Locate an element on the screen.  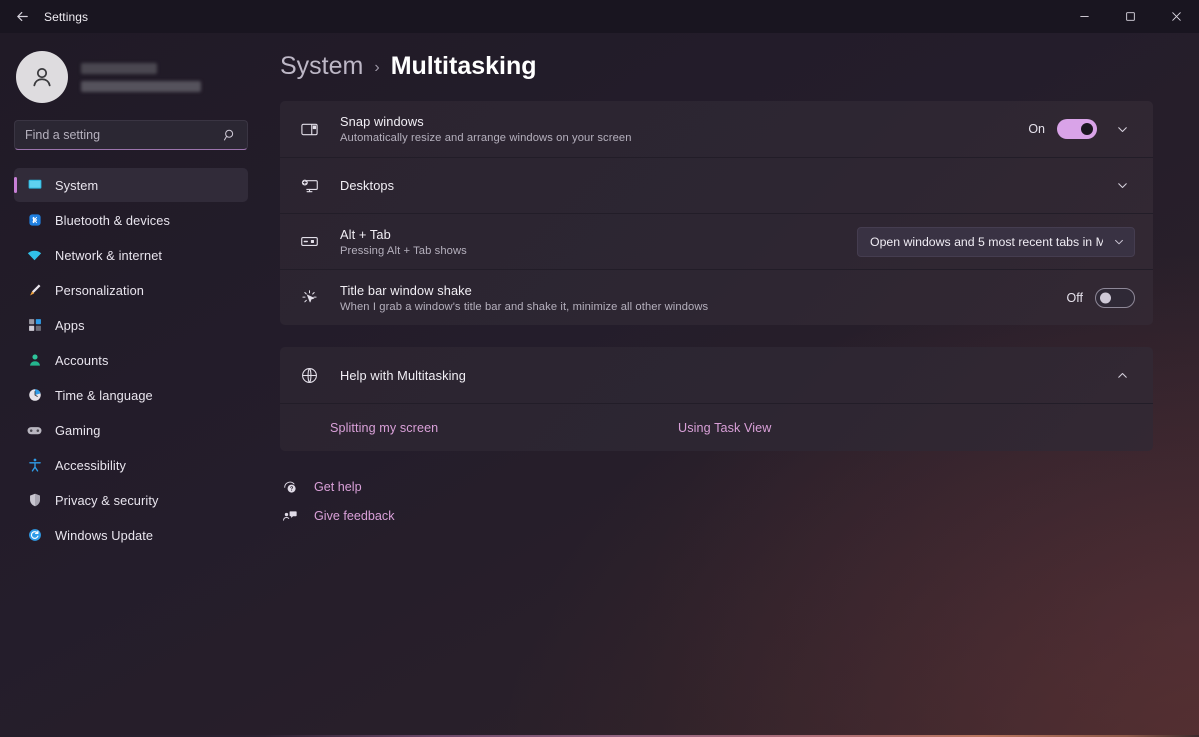
help-question-icon is located at coordinates (289, 487).